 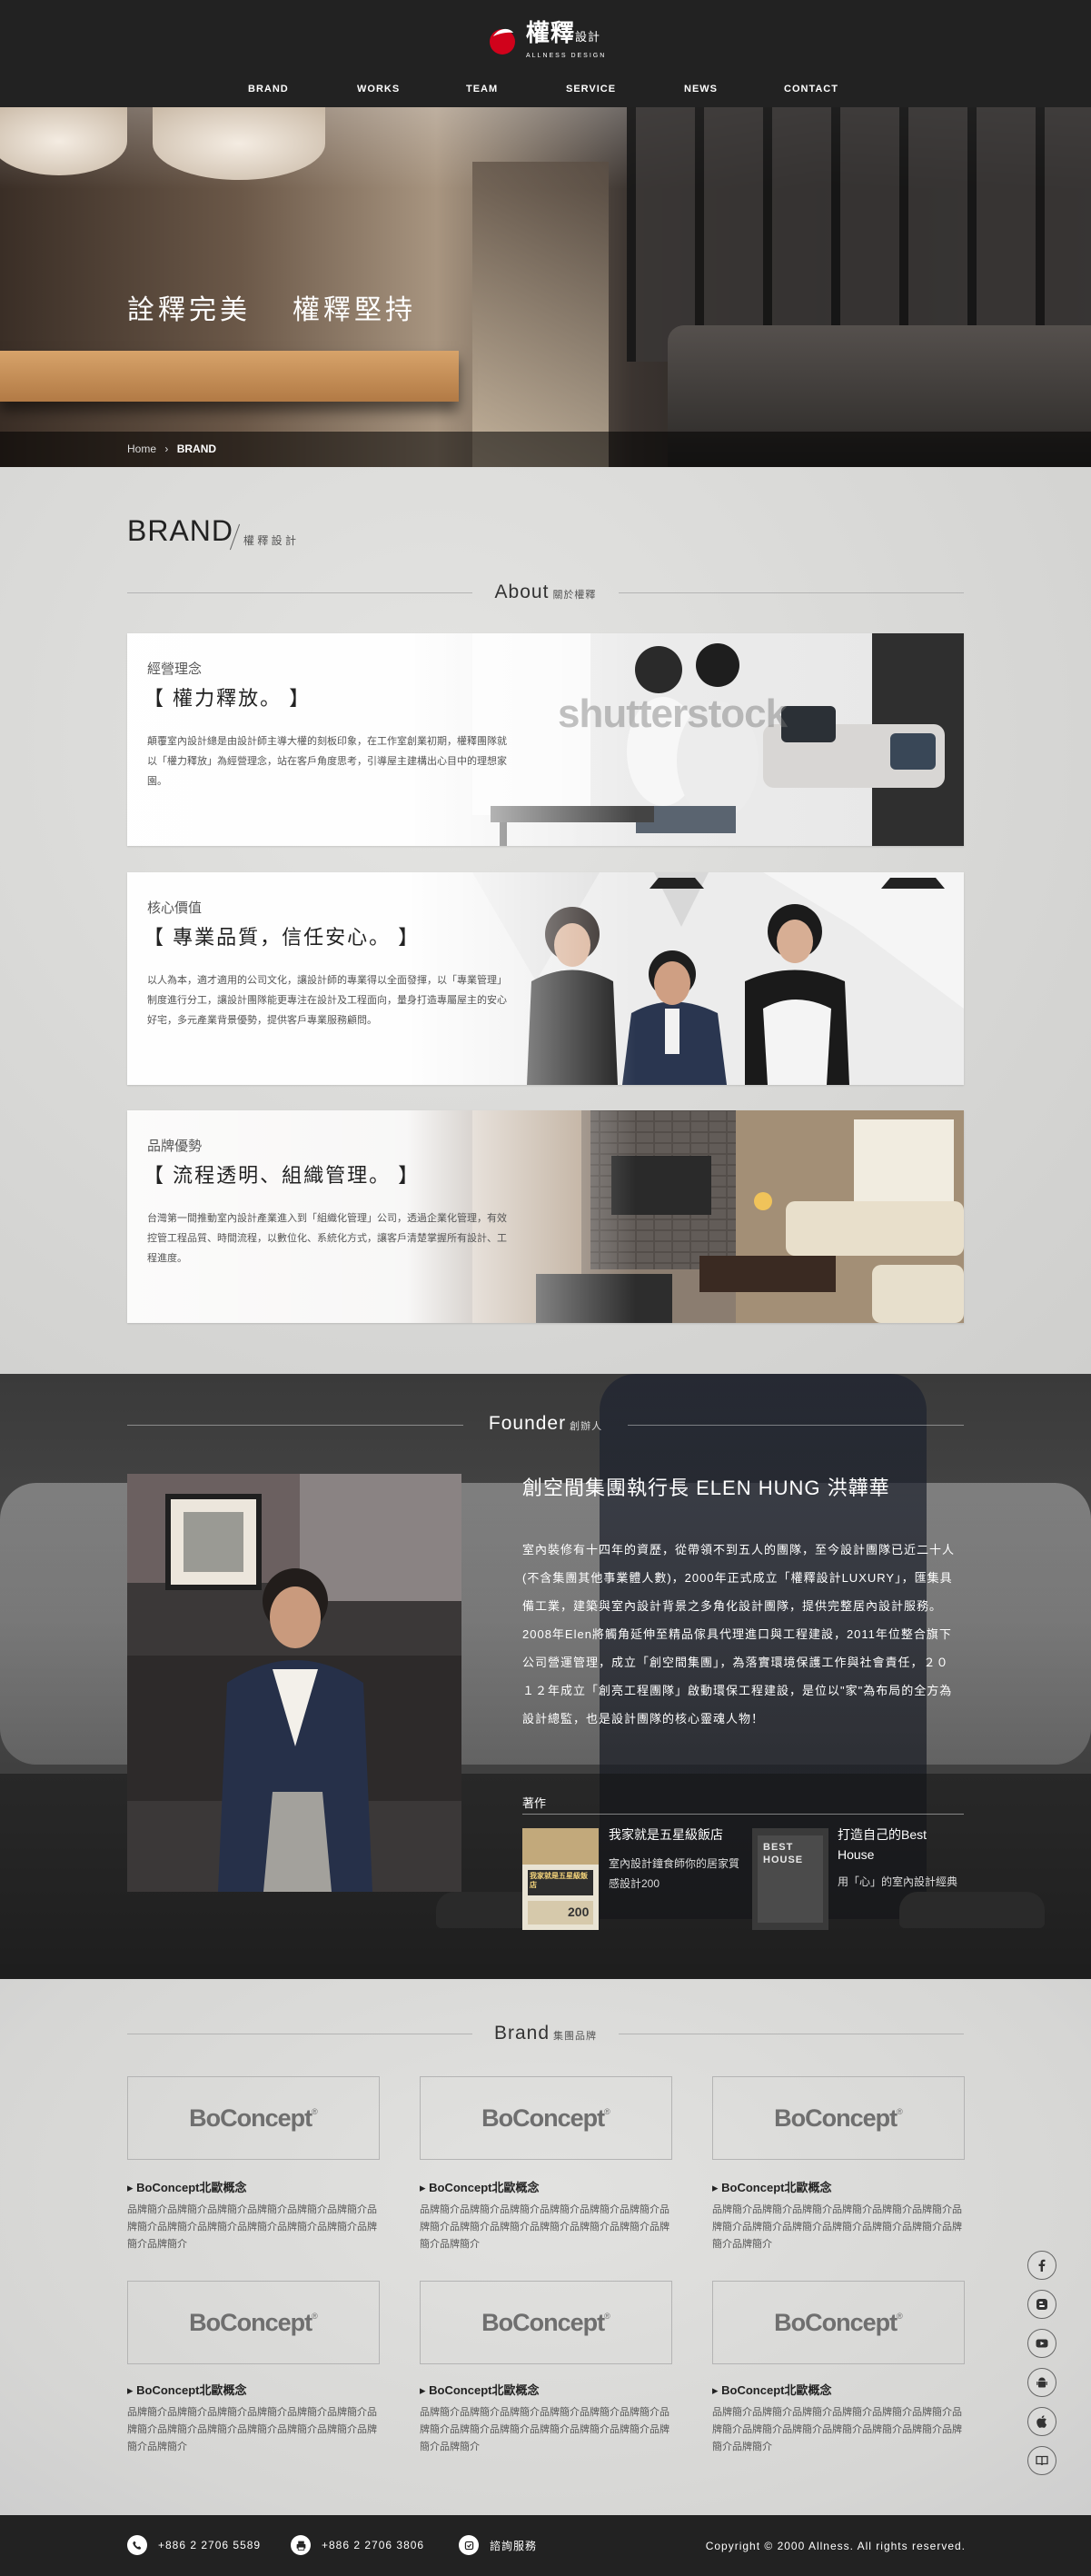 I want to click on youtube-icon, so click(x=1041, y=2343).